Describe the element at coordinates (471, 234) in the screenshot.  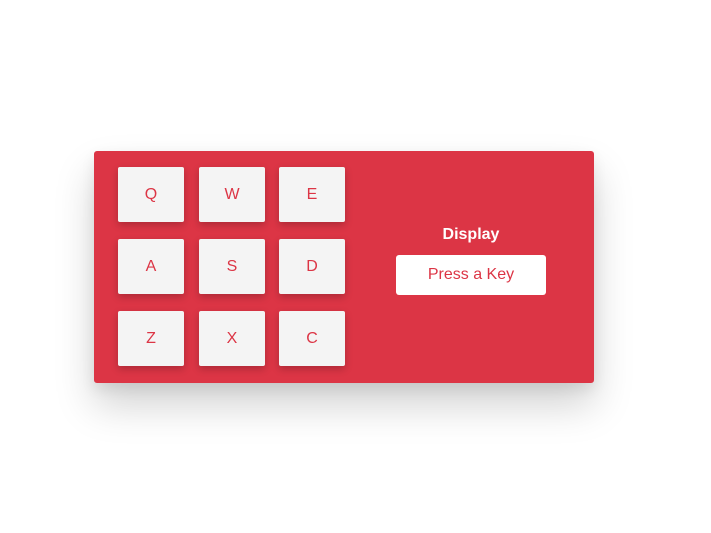
I see `display-title: Display` at that location.